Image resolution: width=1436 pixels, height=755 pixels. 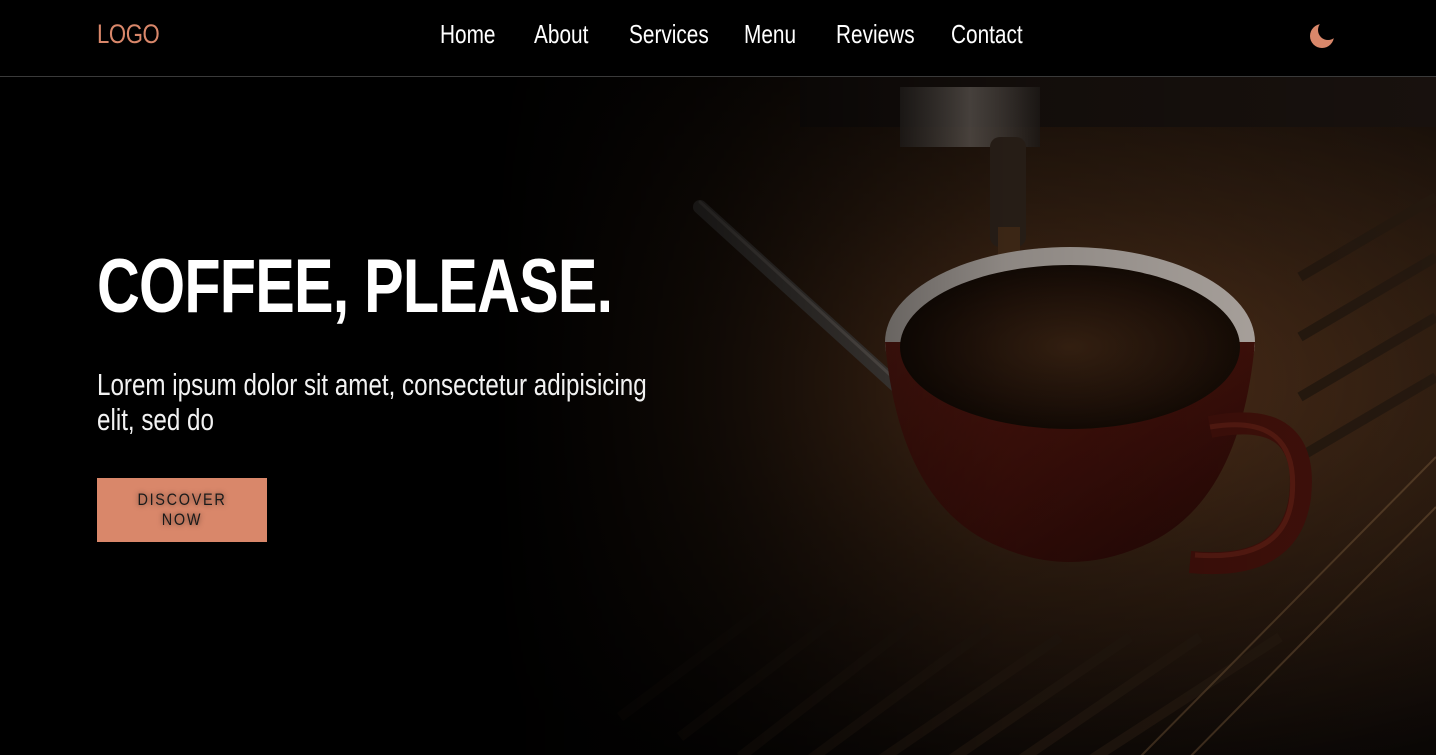 I want to click on hero-title: COFFEE, PLEASE., so click(x=355, y=286).